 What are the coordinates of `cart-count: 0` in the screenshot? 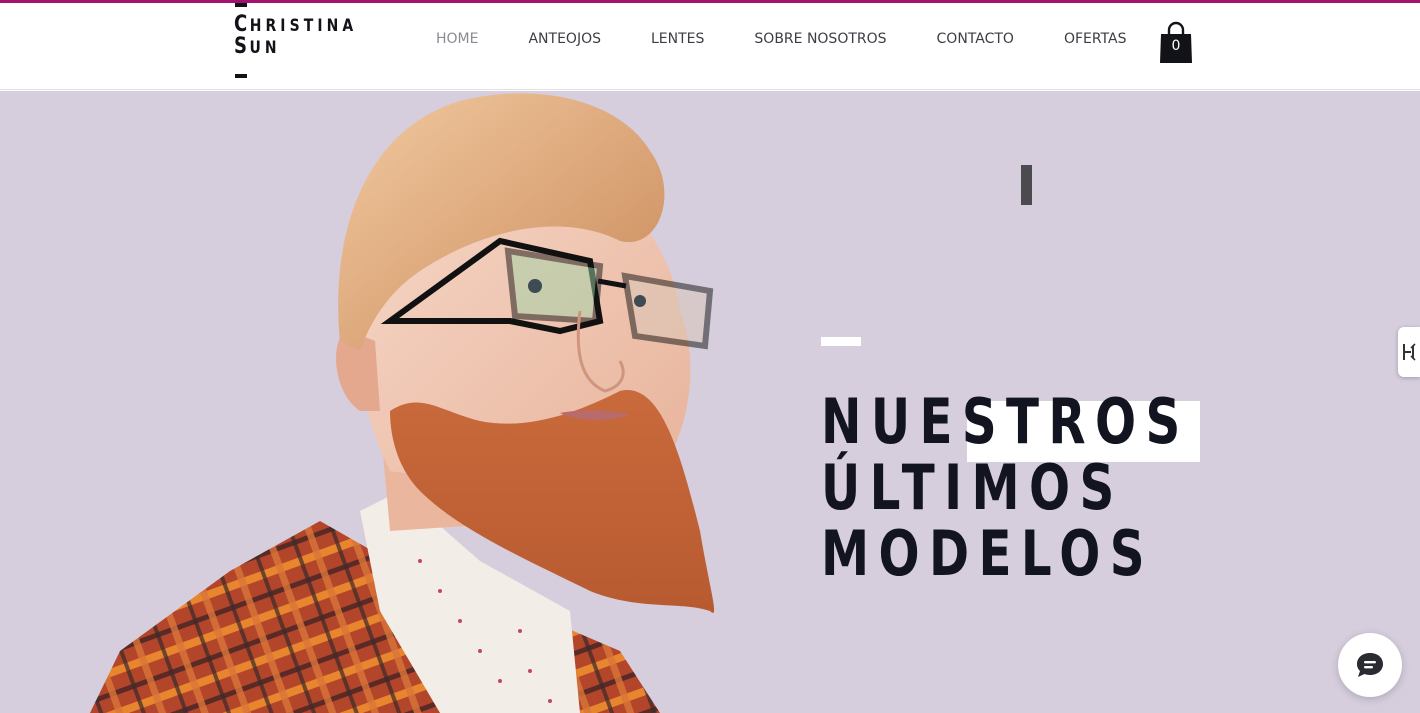 It's located at (1176, 46).